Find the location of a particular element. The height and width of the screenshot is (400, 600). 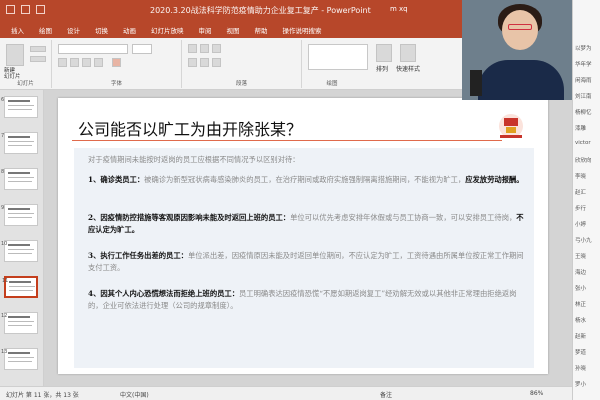

participant-item: 欣欣向 is located at coordinates (583, 160).